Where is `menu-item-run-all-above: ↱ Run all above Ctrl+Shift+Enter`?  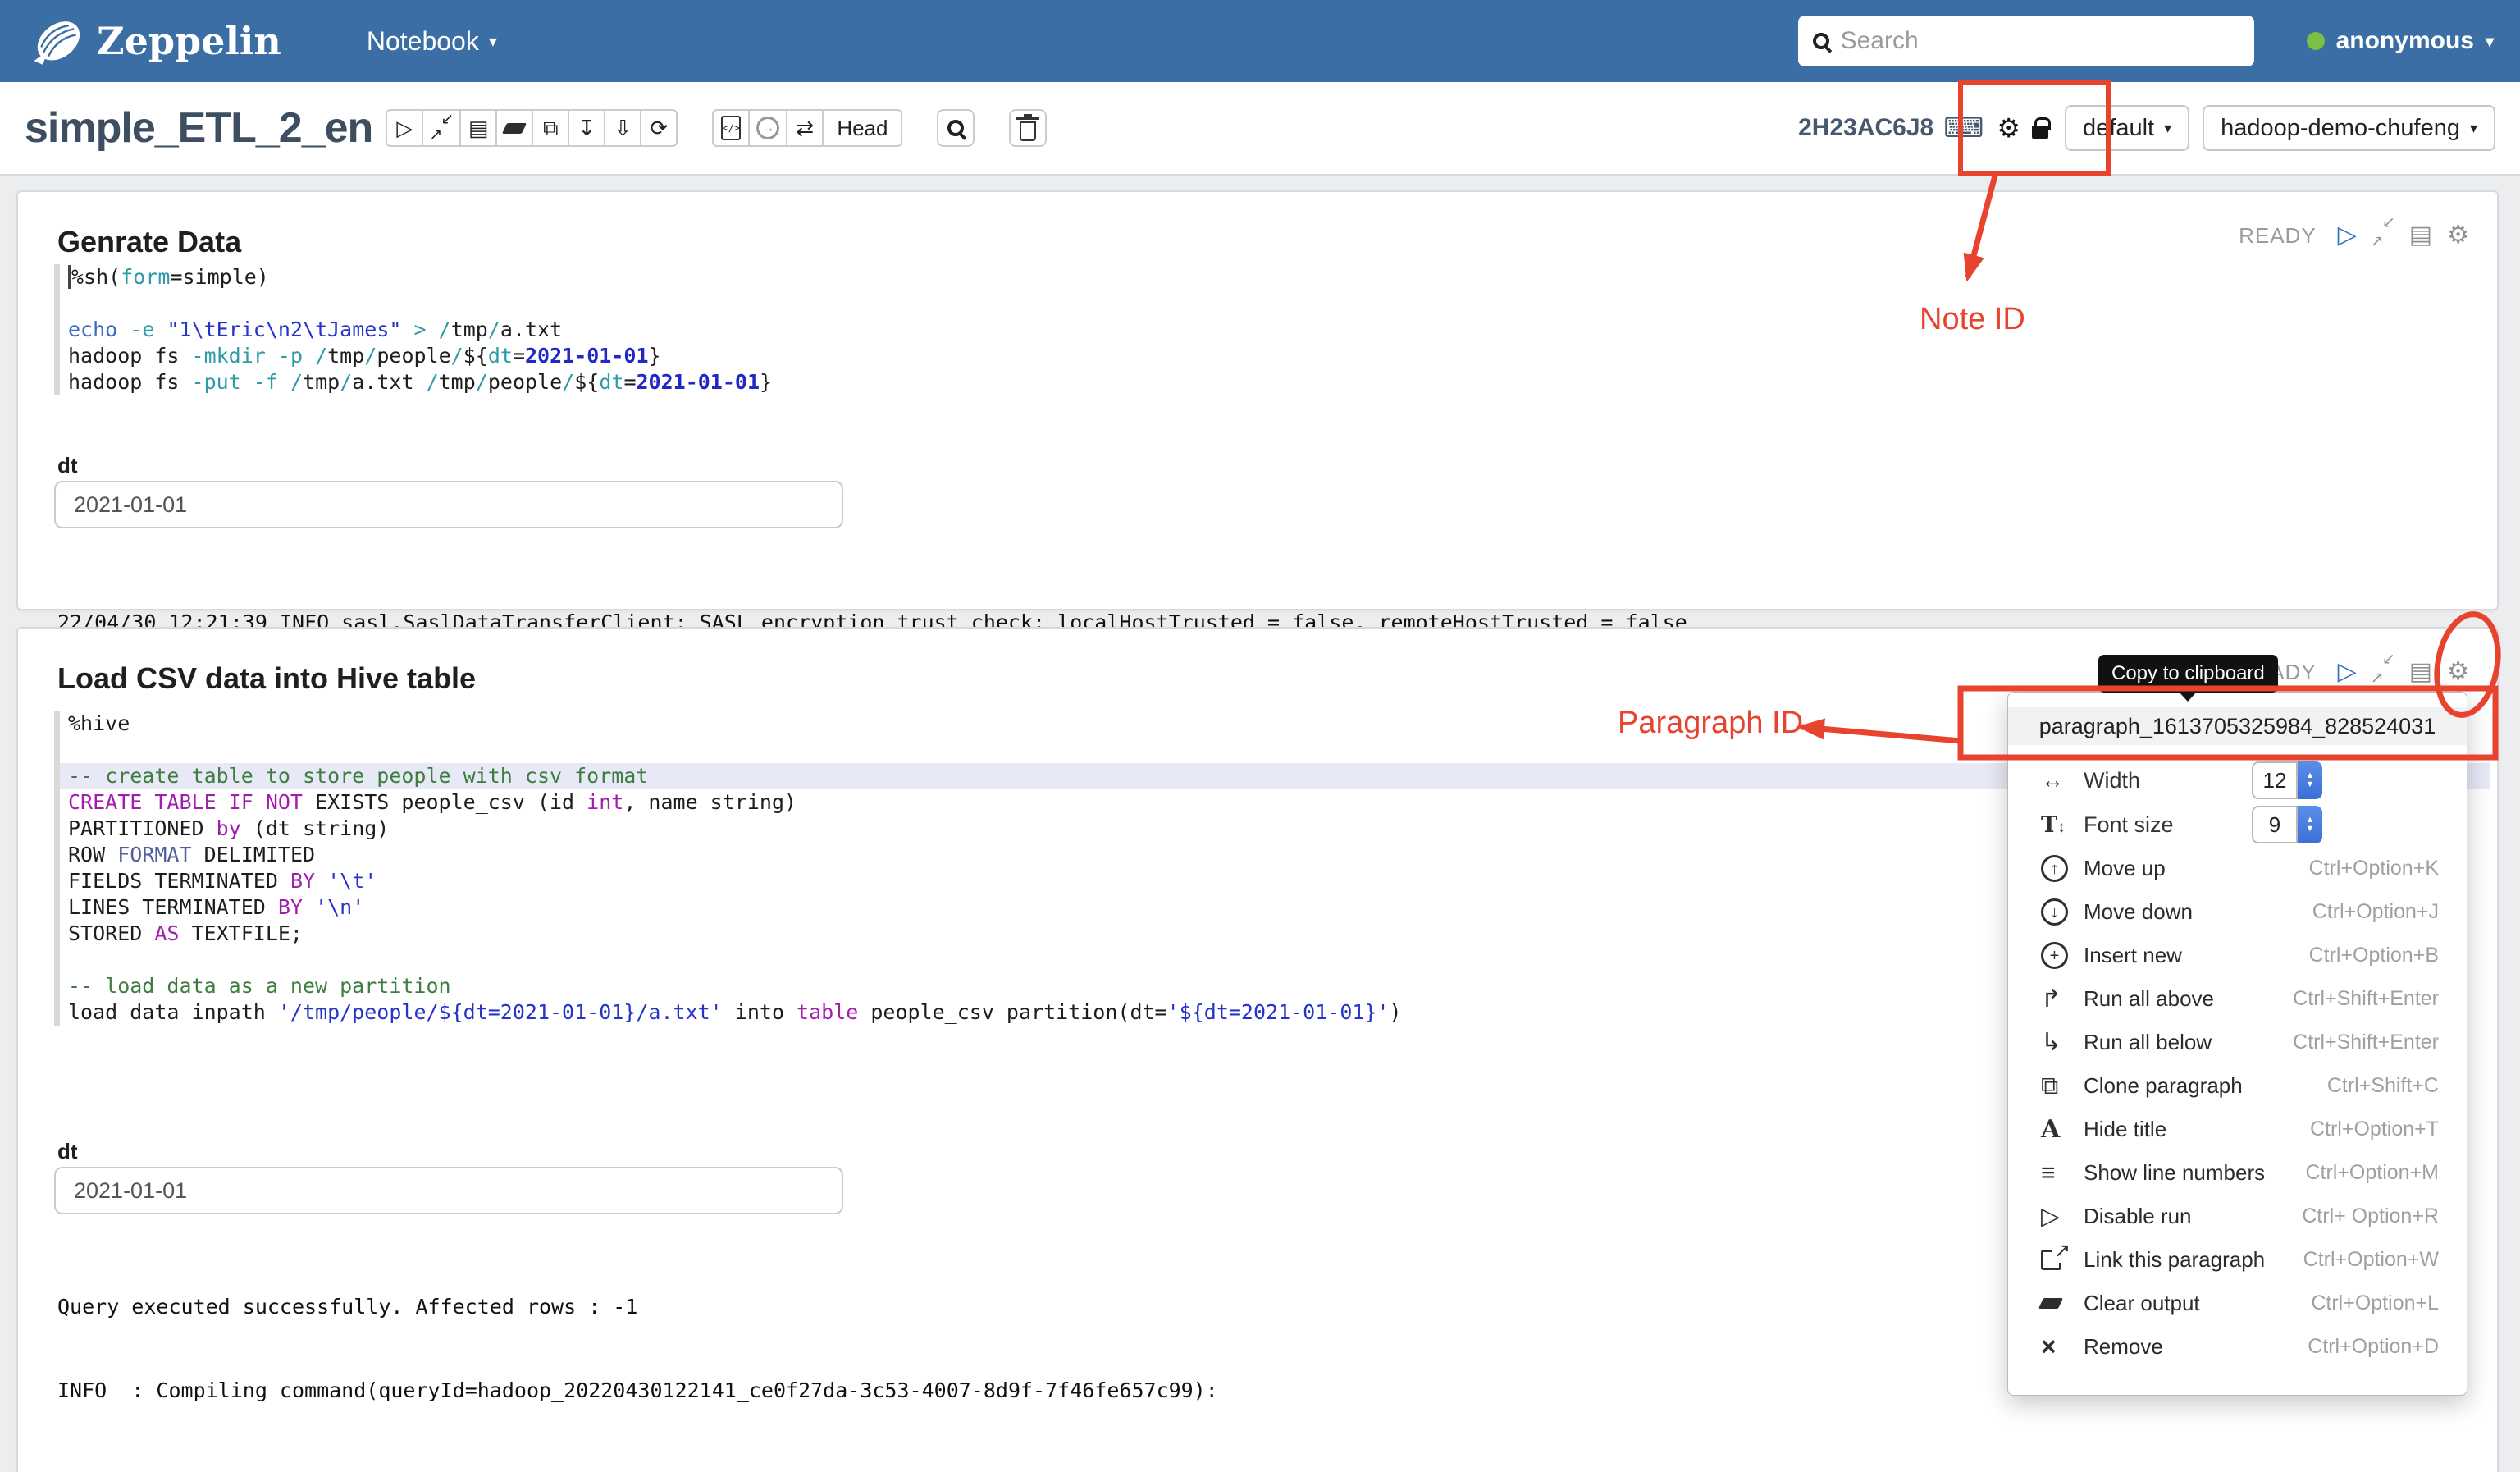
menu-item-run-all-above: ↱ Run all above Ctrl+Shift+Enter is located at coordinates (2237, 999).